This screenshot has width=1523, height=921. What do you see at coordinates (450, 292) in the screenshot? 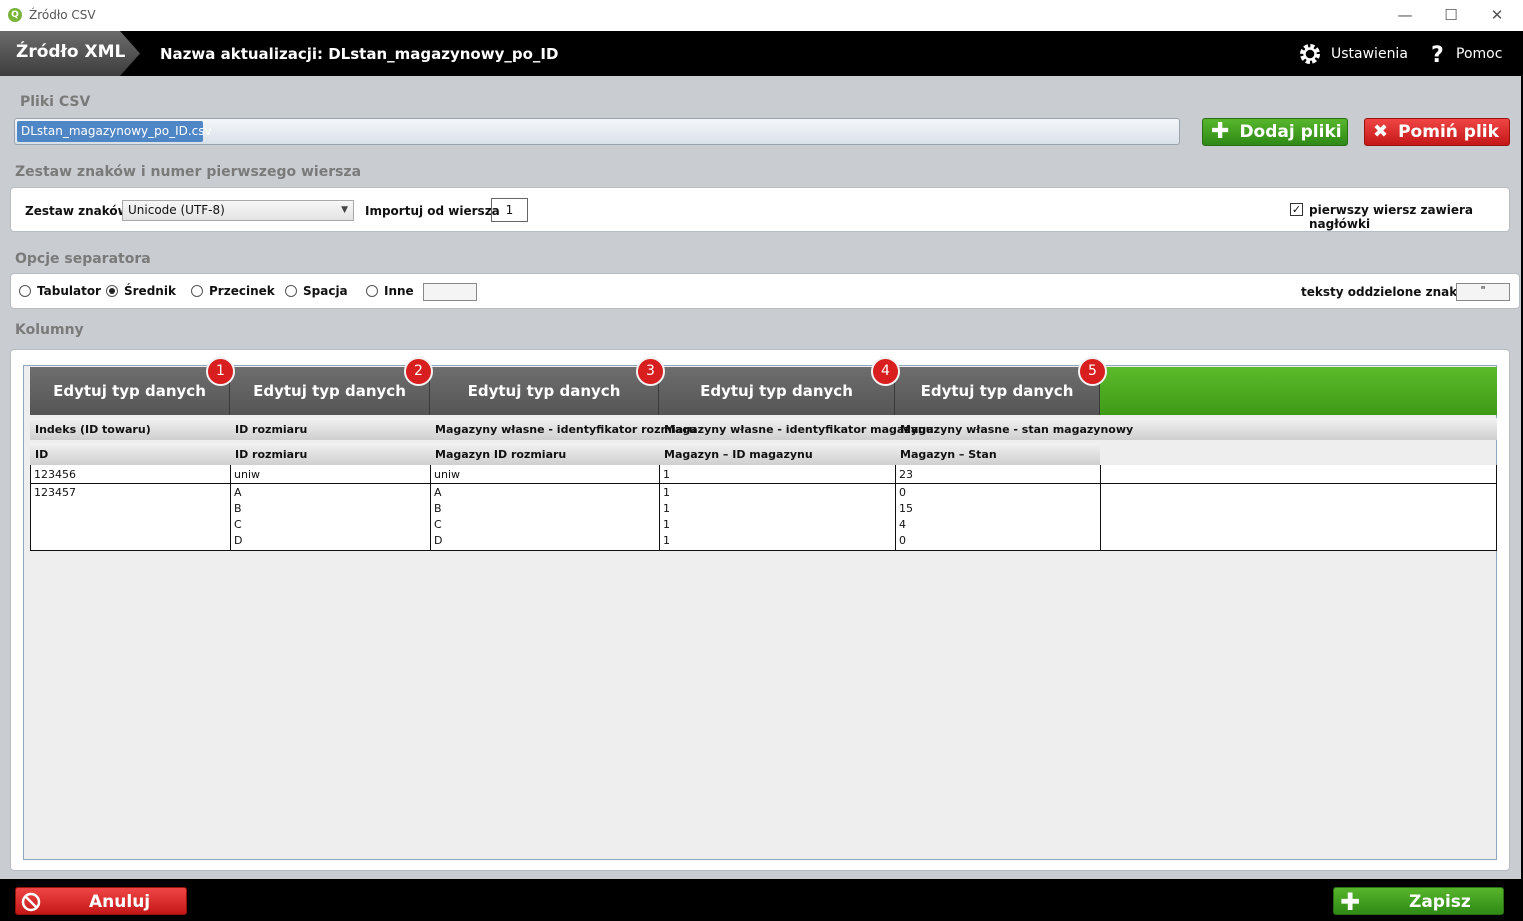
I see `other-separator-input` at bounding box center [450, 292].